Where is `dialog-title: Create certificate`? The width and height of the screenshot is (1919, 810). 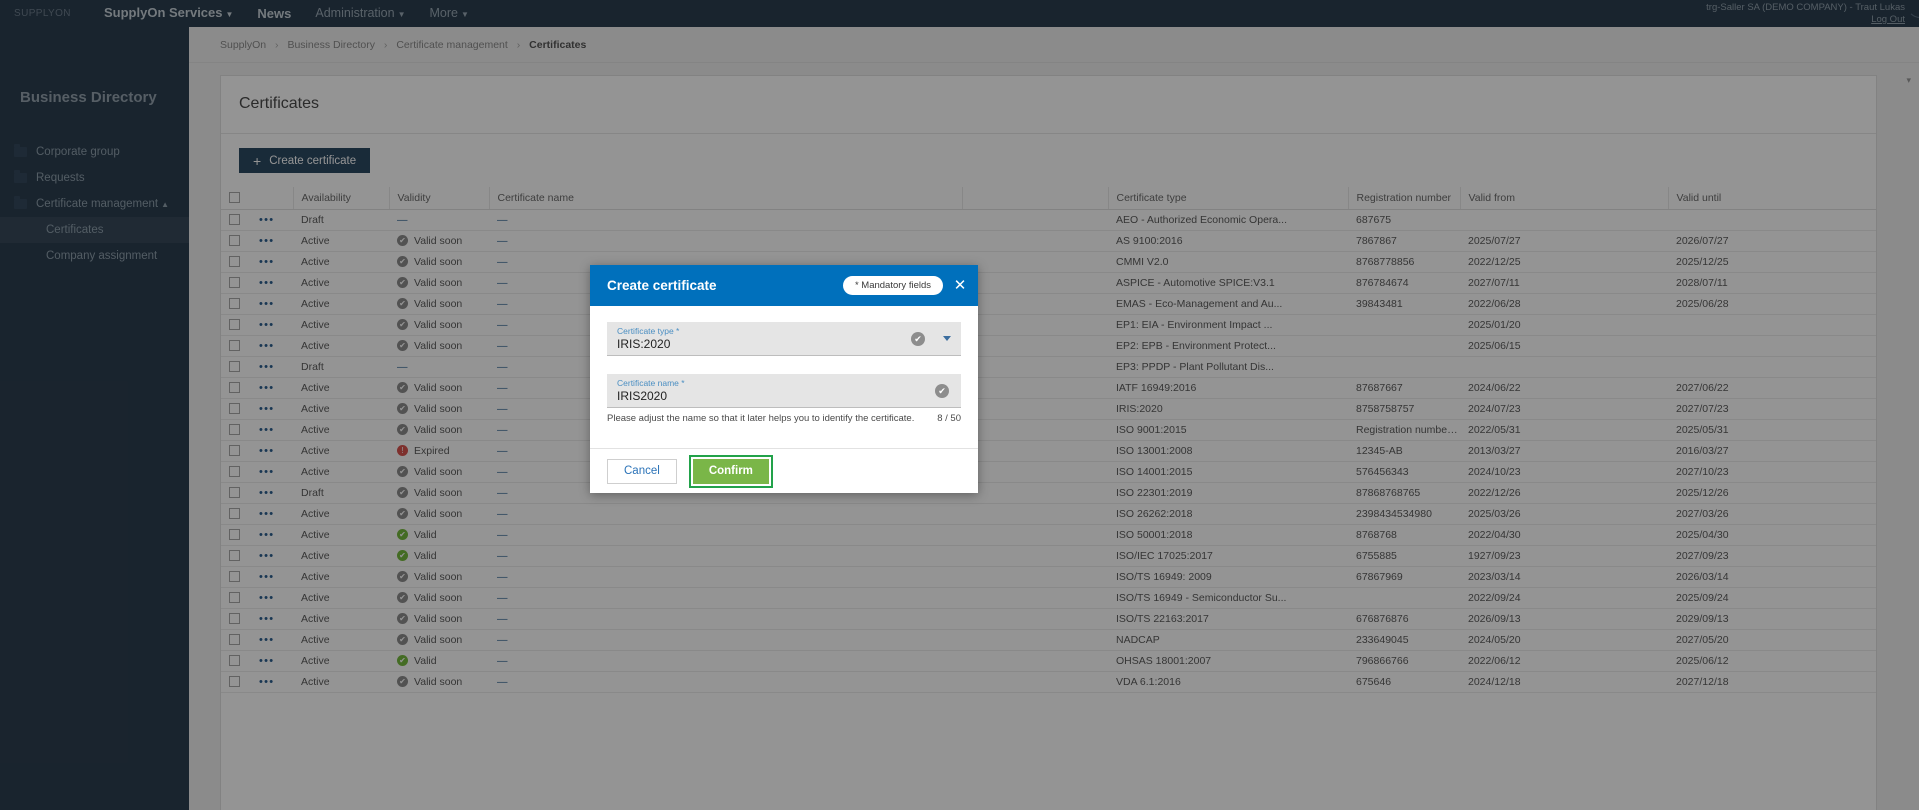
dialog-title: Create certificate is located at coordinates (662, 285).